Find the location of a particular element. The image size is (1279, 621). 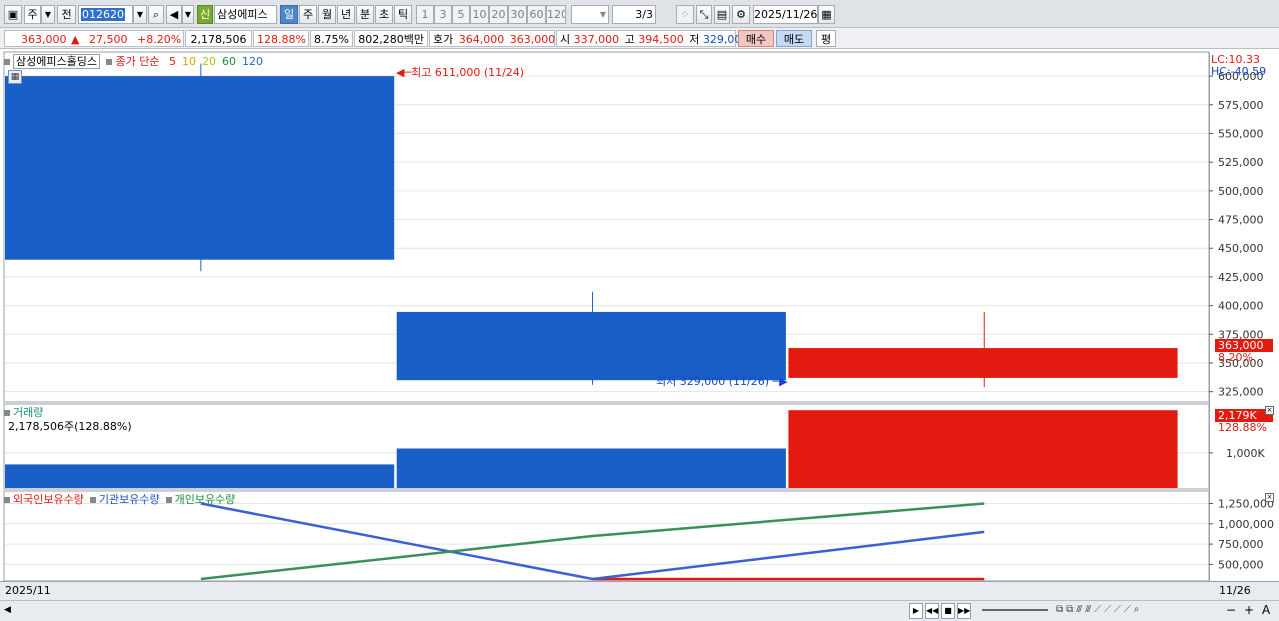

low-annotation: 최저 329,000 (11/26) ─▶ is located at coordinates (722, 381).